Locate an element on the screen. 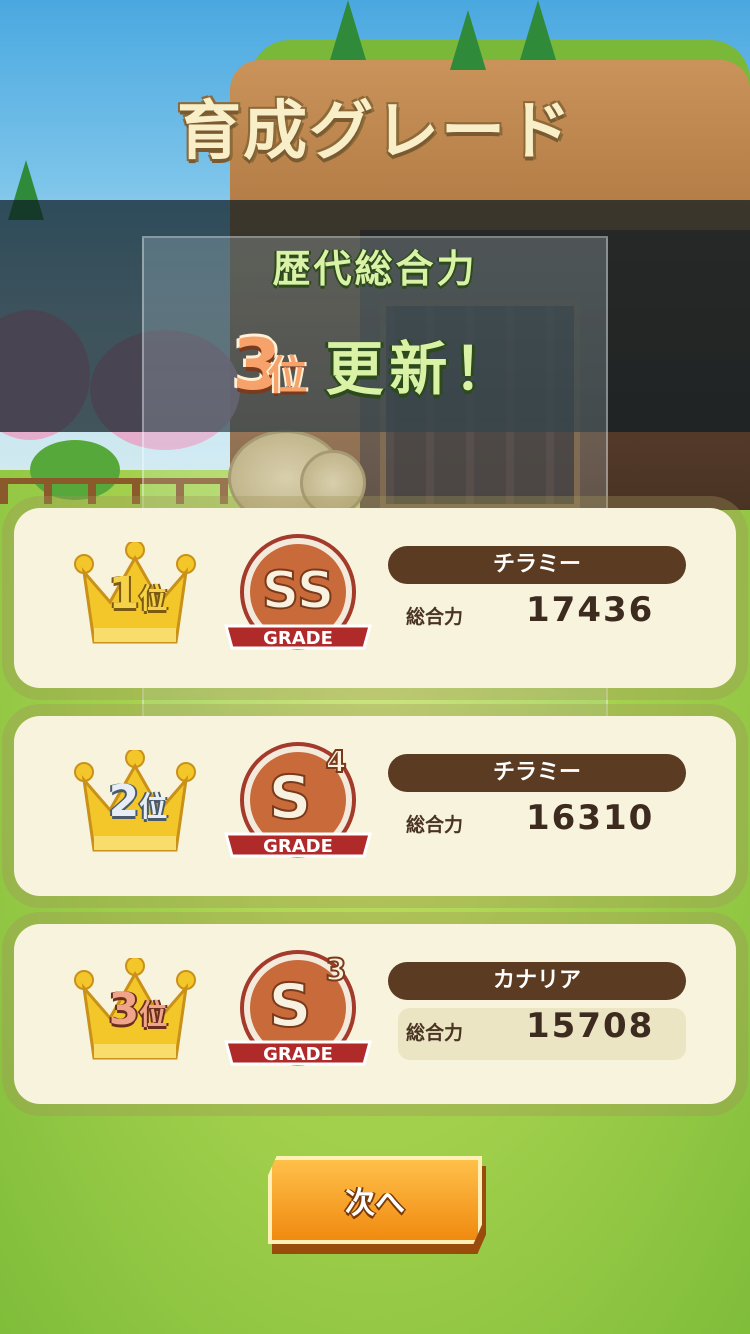  rank-label: 1位 is located at coordinates (138, 593).